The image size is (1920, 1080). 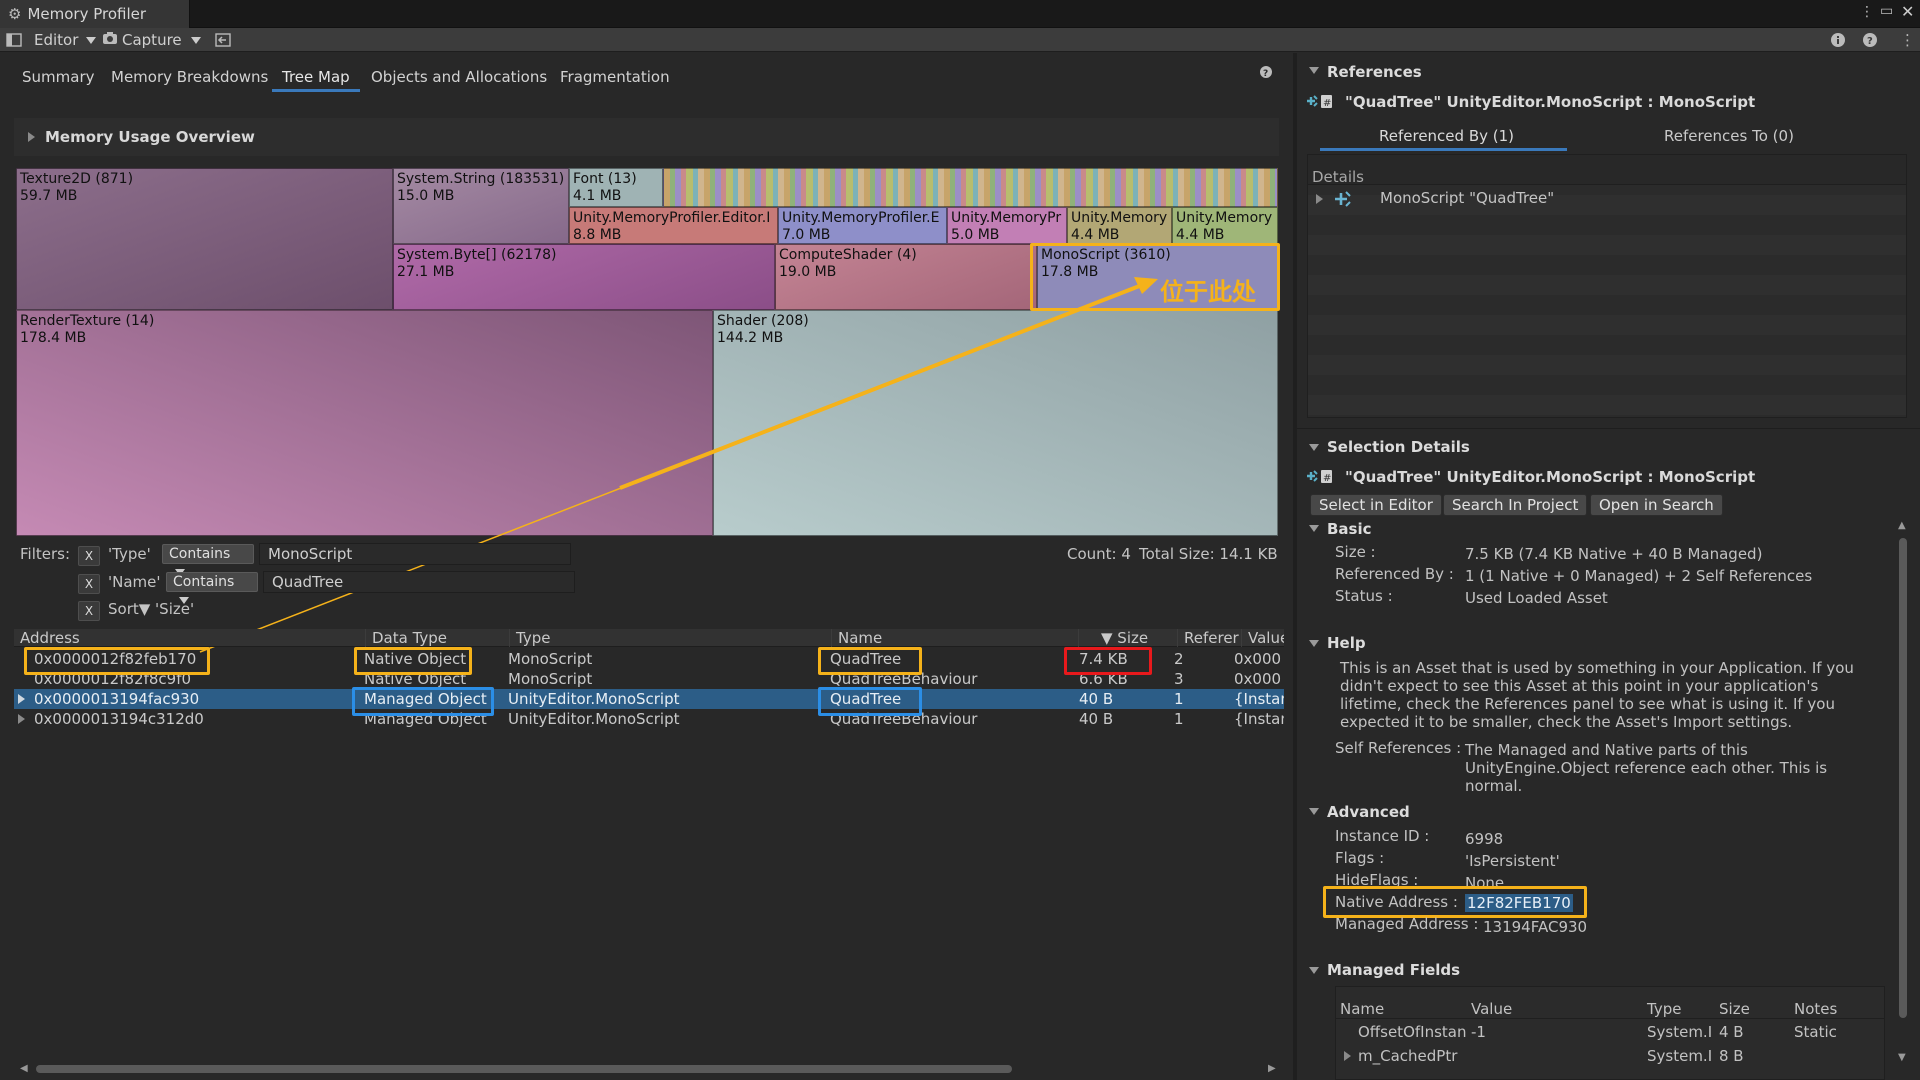 I want to click on field-size: 4 B, so click(x=1731, y=1032).